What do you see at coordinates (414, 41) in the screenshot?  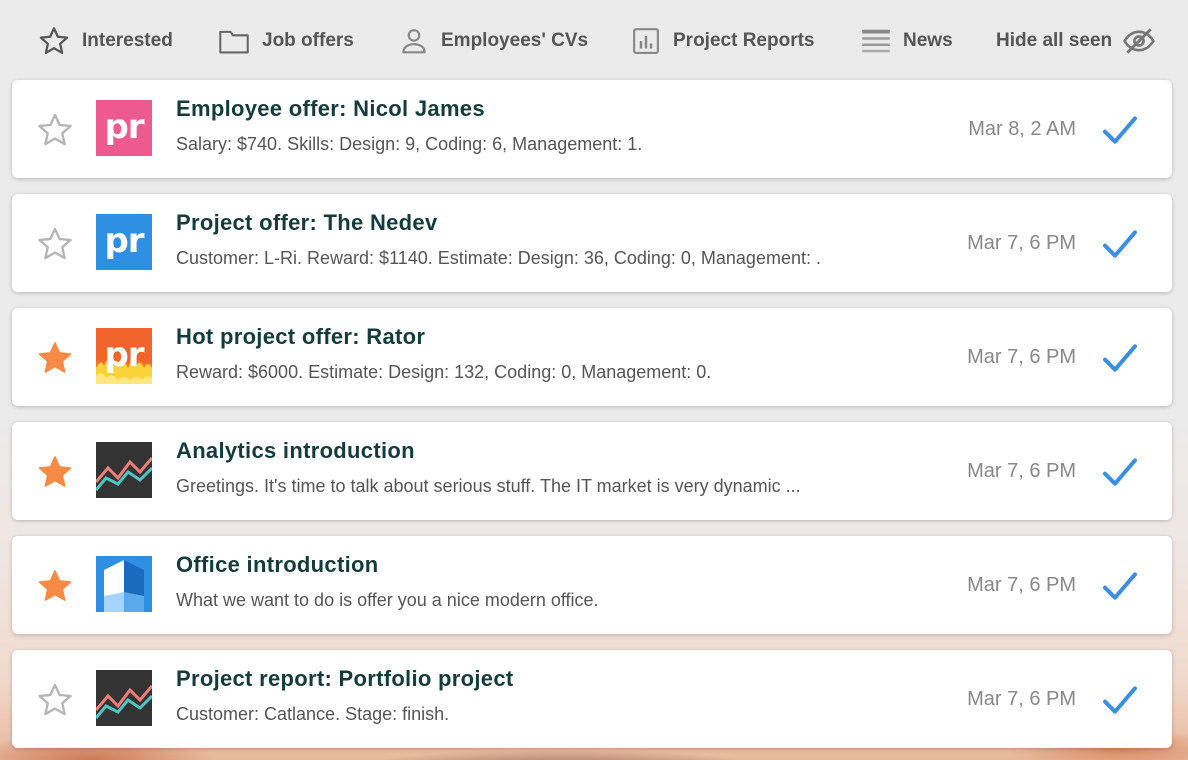 I see `person-icon` at bounding box center [414, 41].